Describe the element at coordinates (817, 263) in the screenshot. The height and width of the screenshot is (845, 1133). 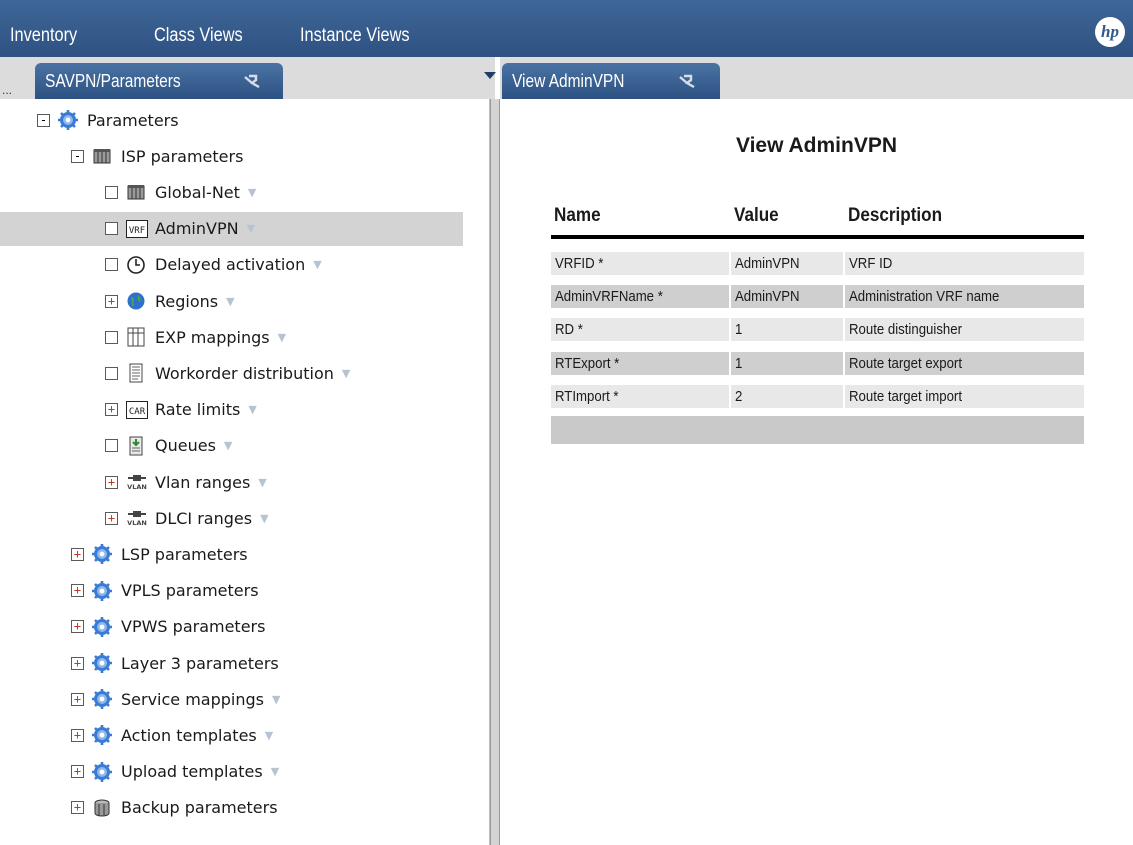
I see `table-row: VRFID * AdminVPN VRF ID` at that location.